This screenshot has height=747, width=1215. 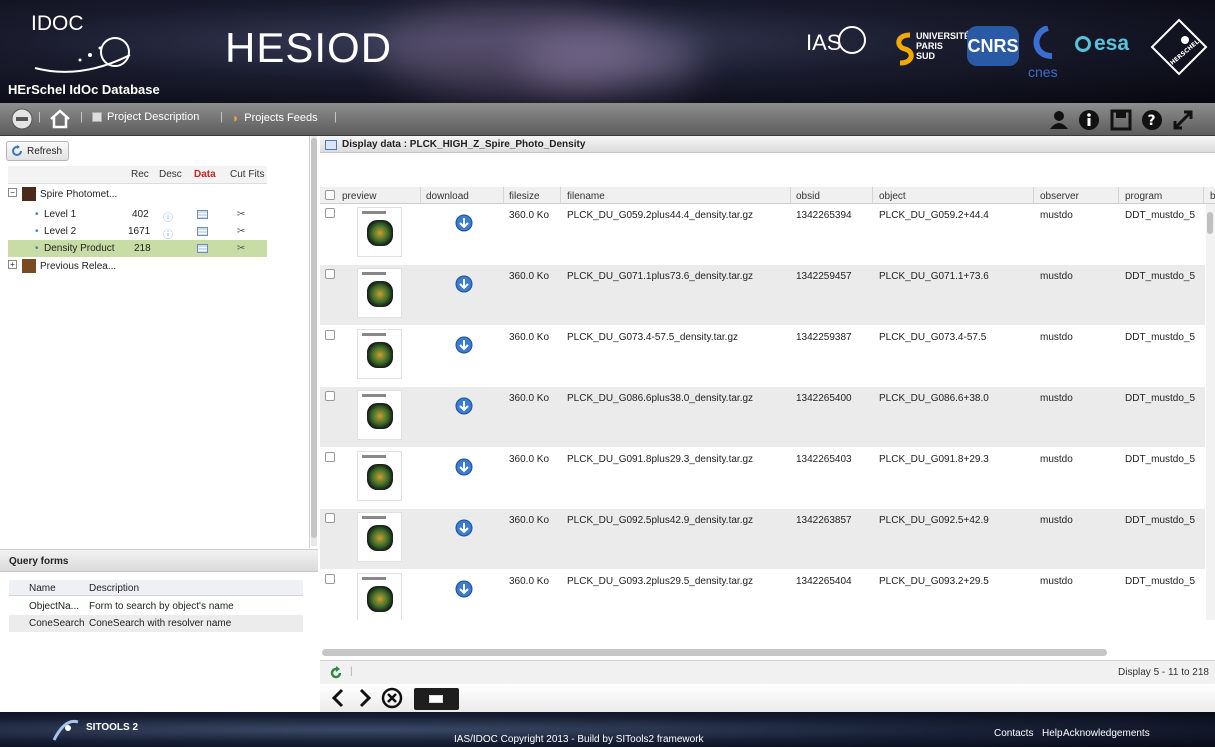 I want to click on column-download: download, so click(x=447, y=196).